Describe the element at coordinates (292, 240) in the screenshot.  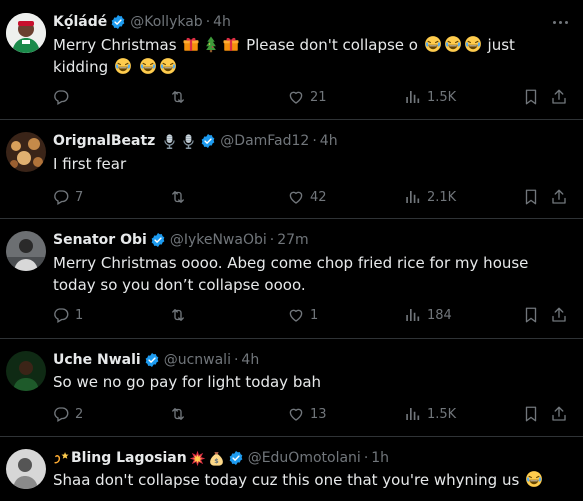
I see `post-time: 27m` at that location.